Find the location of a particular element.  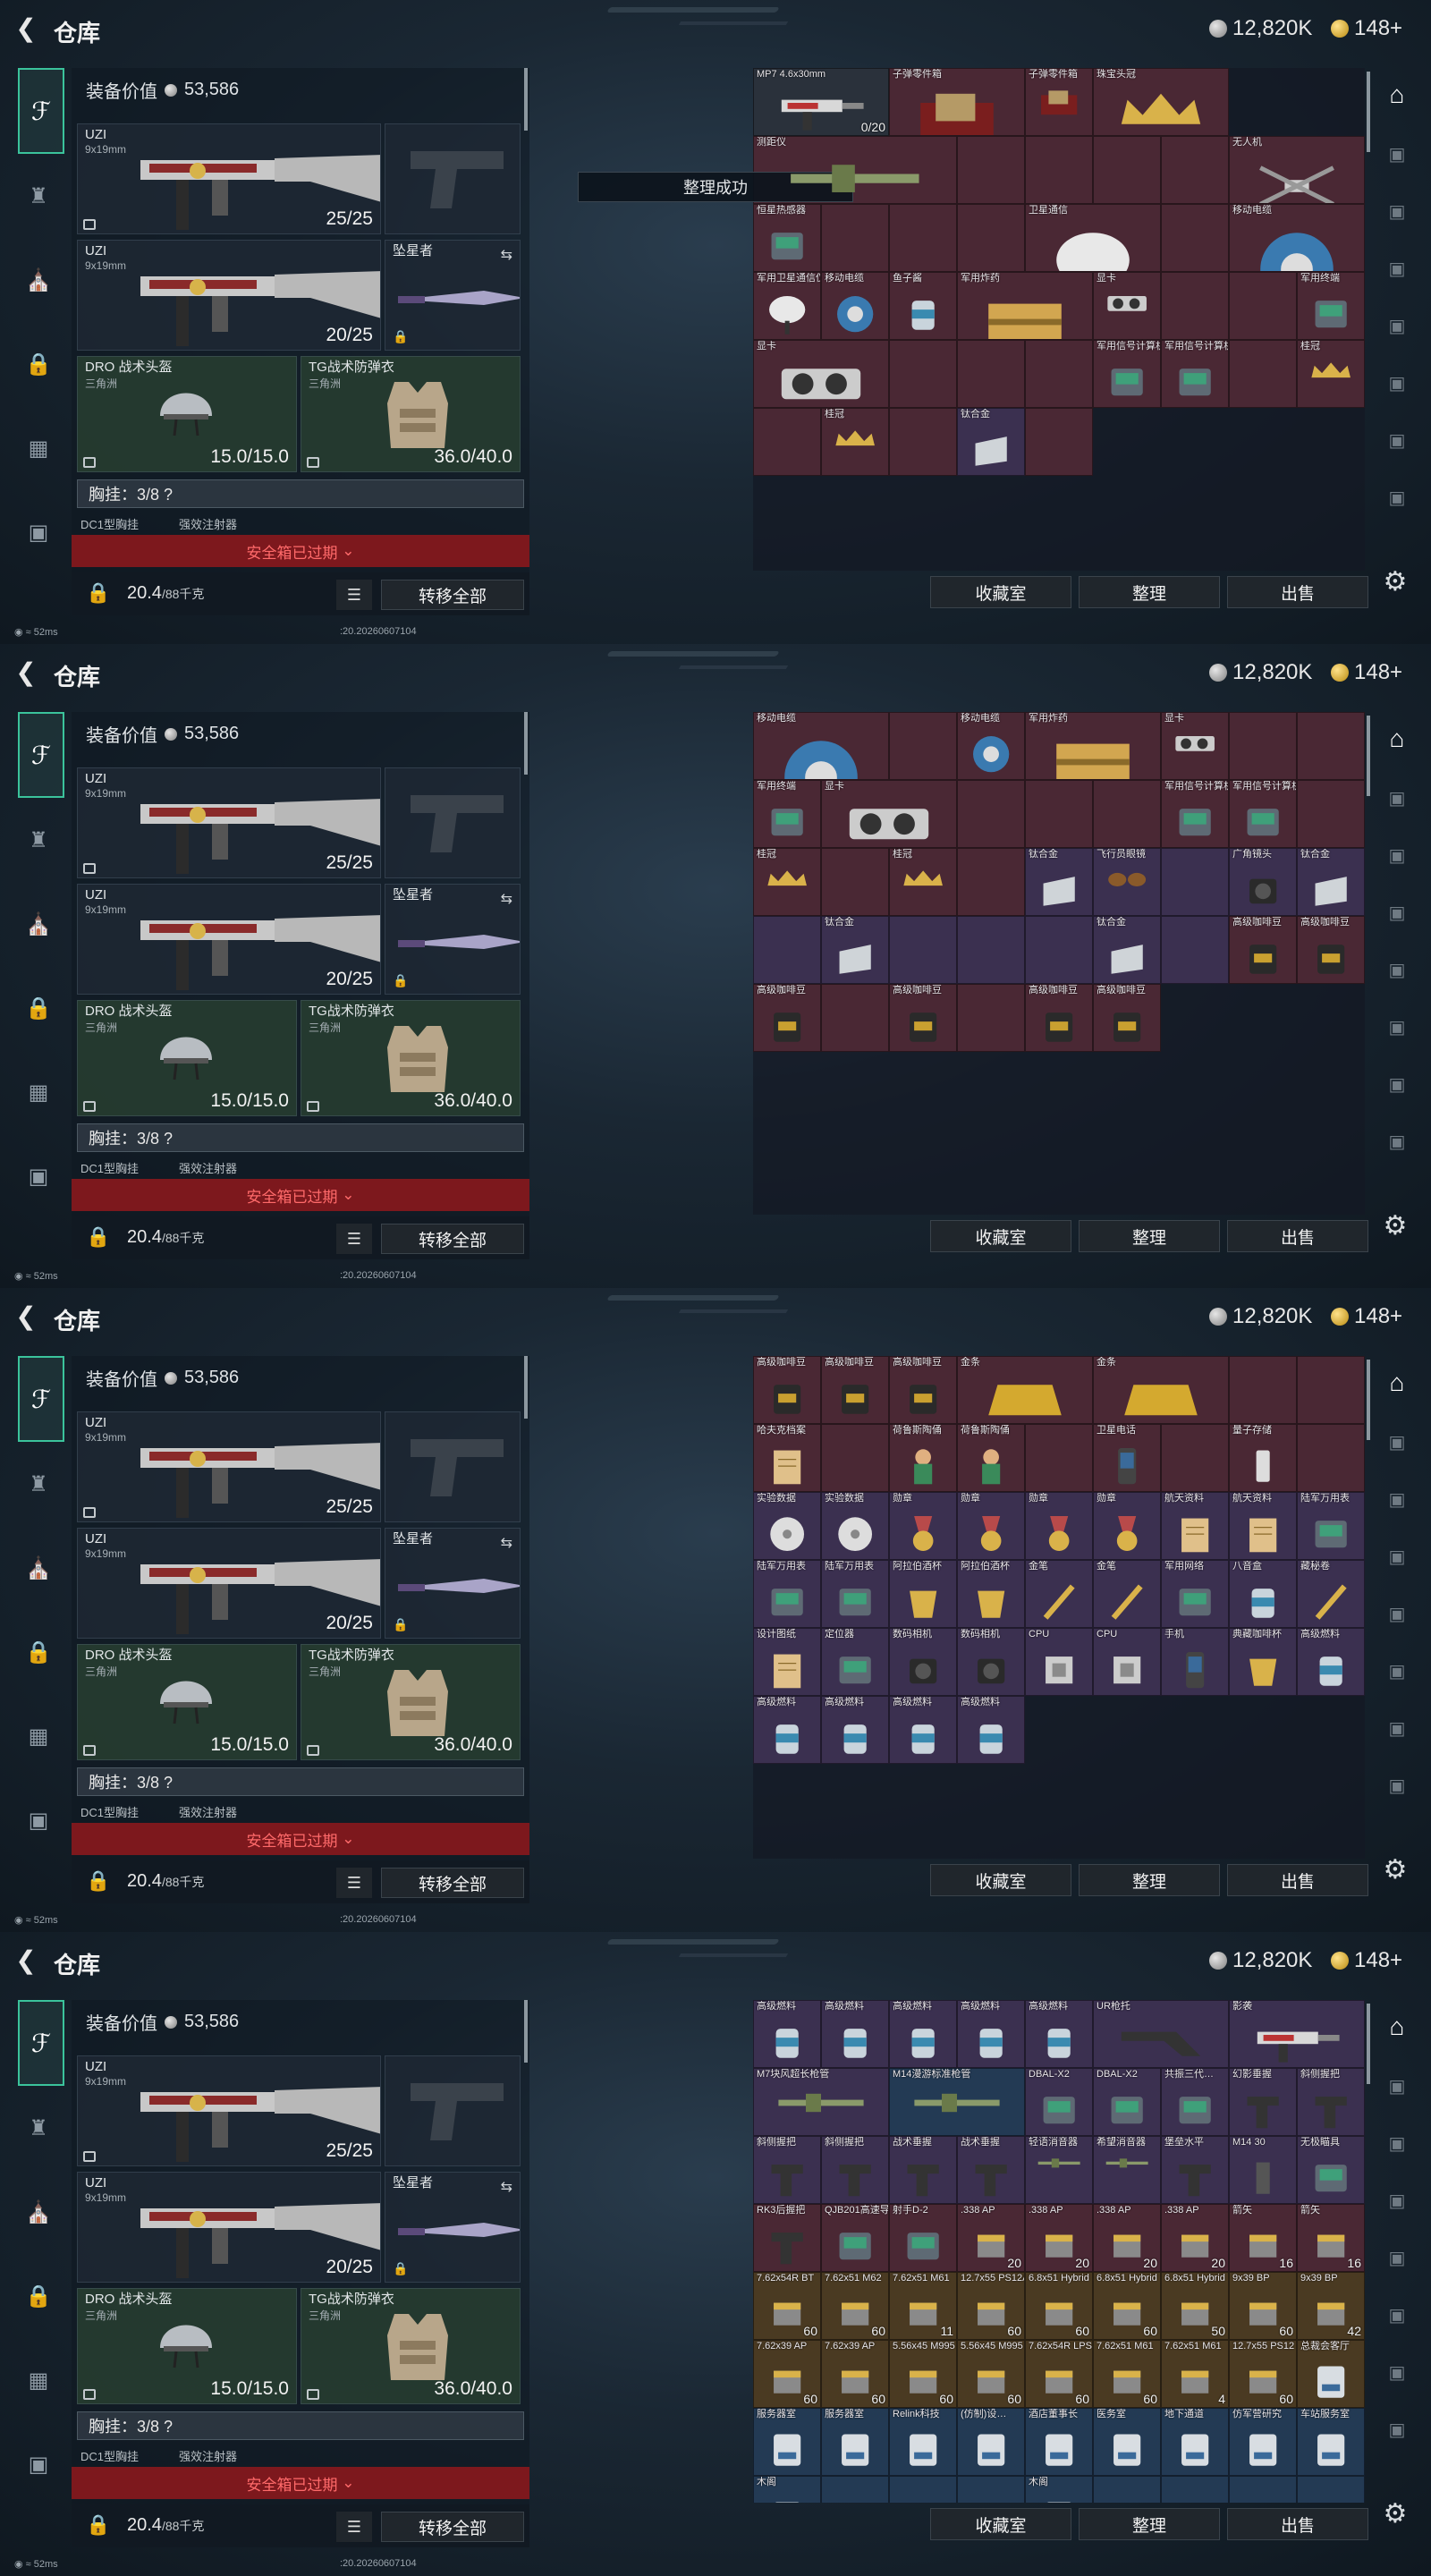

stash-item: 7.62x51 M62 60 is located at coordinates (855, 2306).